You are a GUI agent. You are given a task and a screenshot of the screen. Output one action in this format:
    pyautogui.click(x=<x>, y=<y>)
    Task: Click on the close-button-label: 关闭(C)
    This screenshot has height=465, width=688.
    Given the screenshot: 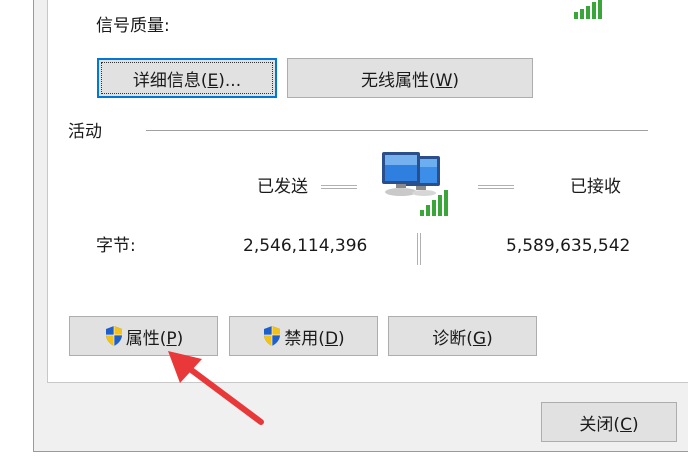 What is the action you would take?
    pyautogui.click(x=609, y=424)
    